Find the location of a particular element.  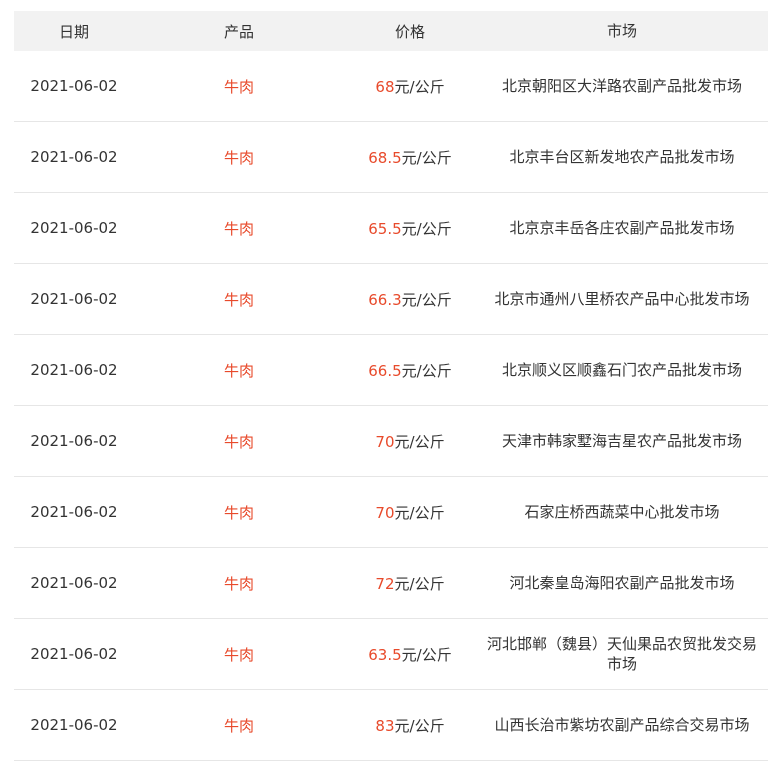

cell-market: 河北秦皇岛海阳农副产品批发市场 is located at coordinates (622, 583).